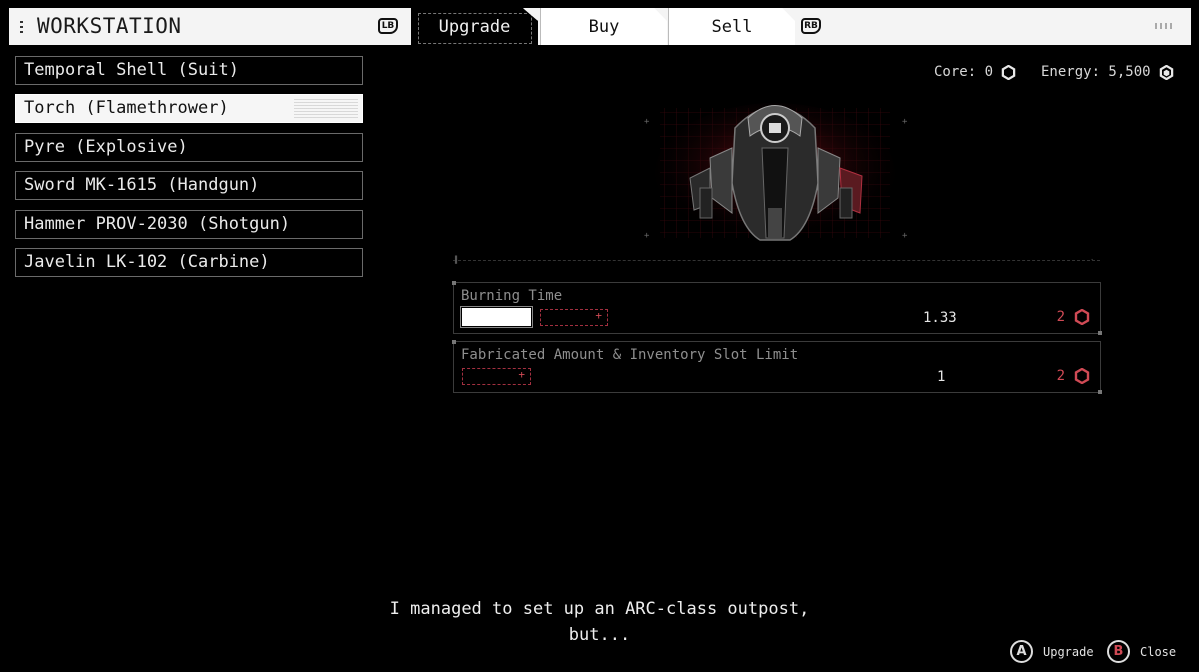 The image size is (1199, 672). I want to click on prompt-label: Upgrade, so click(1068, 651).